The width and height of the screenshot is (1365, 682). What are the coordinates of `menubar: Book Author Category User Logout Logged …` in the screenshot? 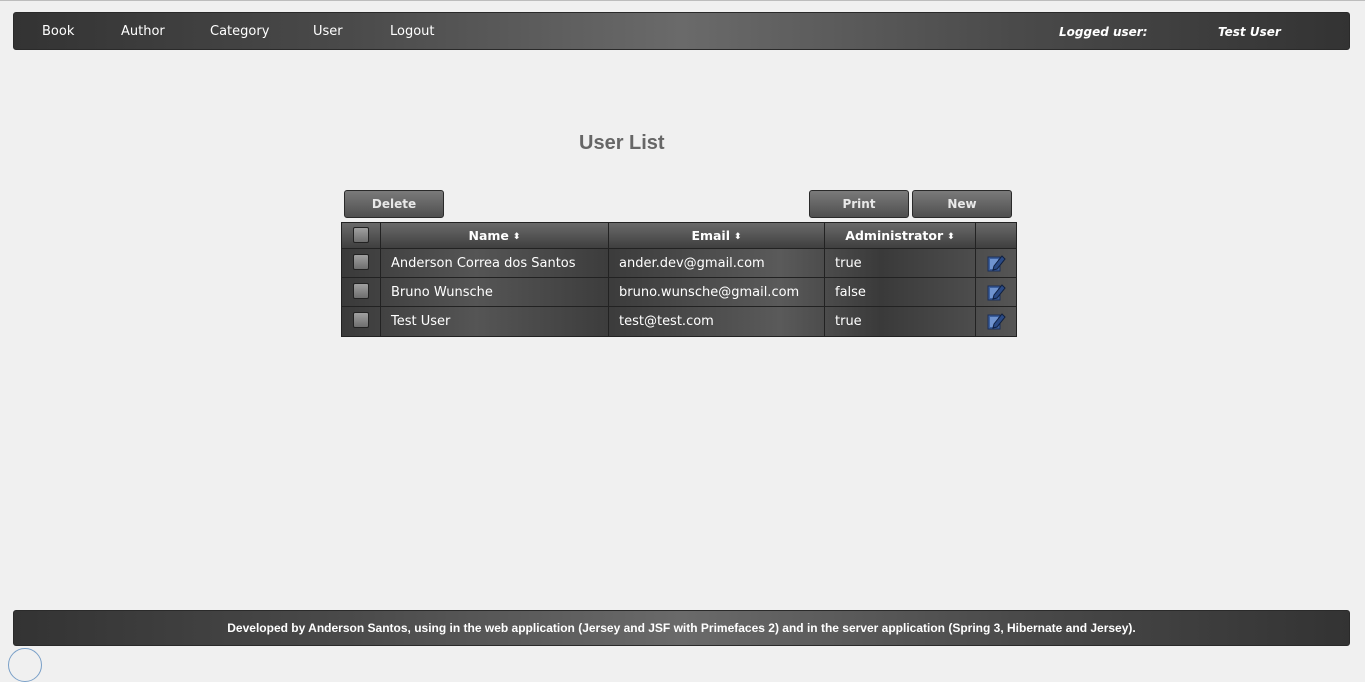 It's located at (681, 31).